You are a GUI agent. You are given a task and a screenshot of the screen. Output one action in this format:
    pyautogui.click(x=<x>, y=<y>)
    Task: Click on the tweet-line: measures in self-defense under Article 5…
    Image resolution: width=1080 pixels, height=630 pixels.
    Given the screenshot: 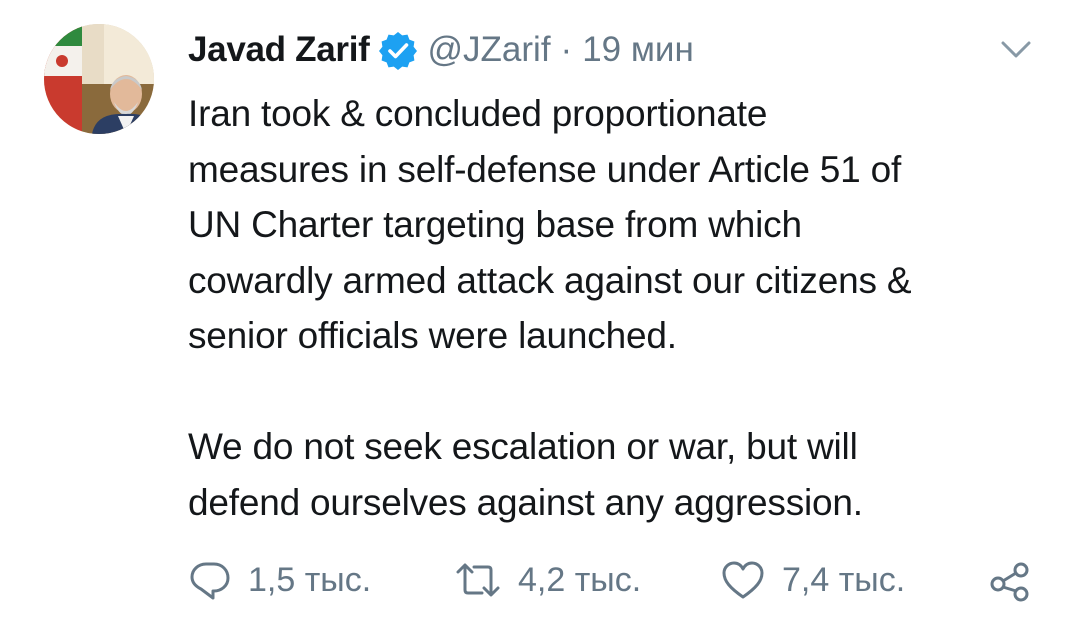 What is the action you would take?
    pyautogui.click(x=545, y=169)
    